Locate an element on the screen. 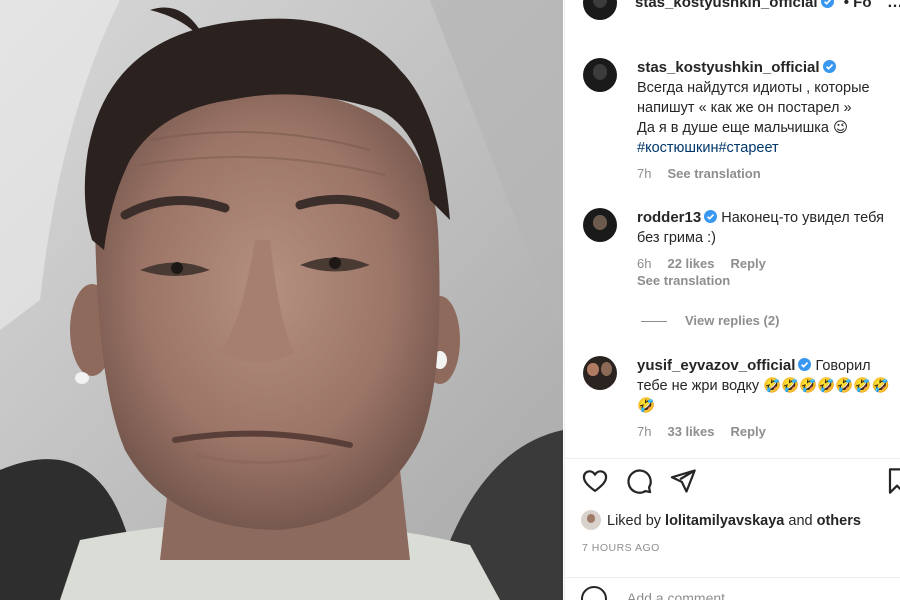 The image size is (900, 600). emoji-picker-icon is located at coordinates (594, 593).